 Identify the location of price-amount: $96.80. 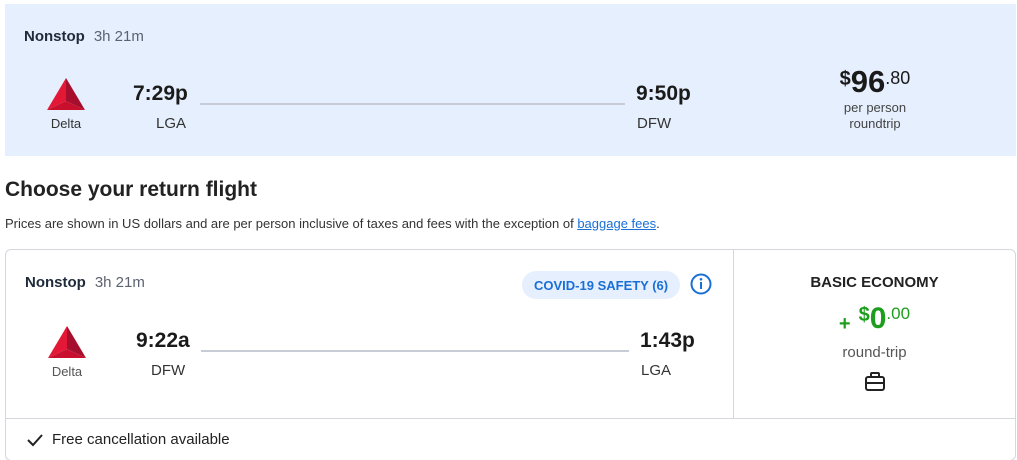
(875, 82).